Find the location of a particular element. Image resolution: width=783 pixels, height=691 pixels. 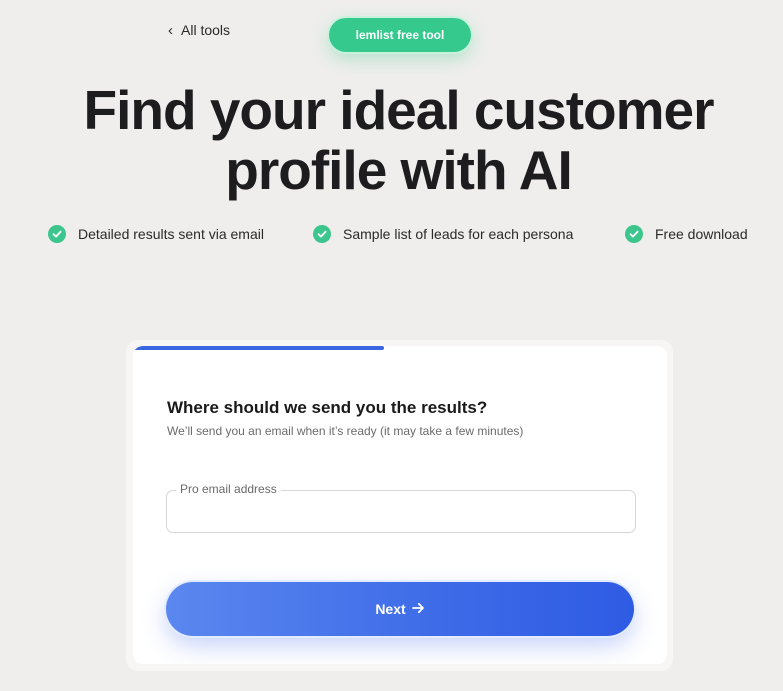

free-tool-badge: lemlist free tool is located at coordinates (400, 35).